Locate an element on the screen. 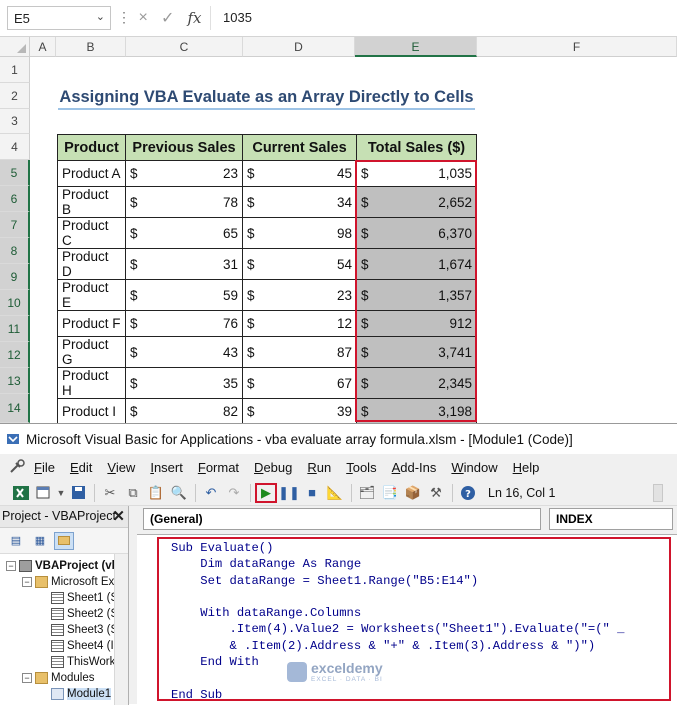  menu-debug: Debug is located at coordinates (273, 467).